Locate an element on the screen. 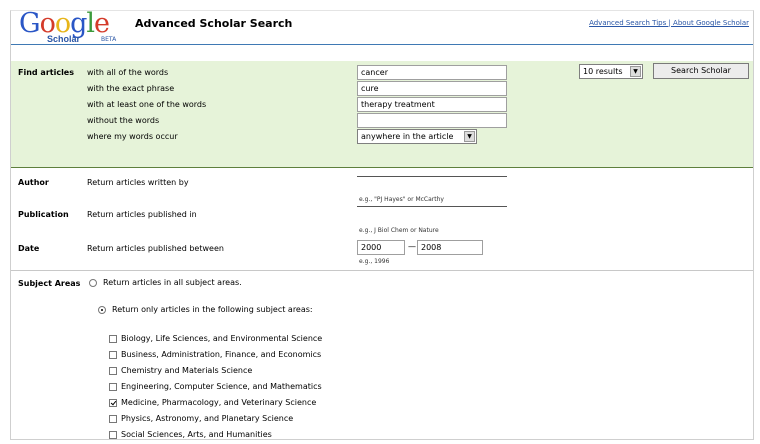 The image size is (760, 444). where-words-occur-value: anywhere in the article is located at coordinates (407, 136).